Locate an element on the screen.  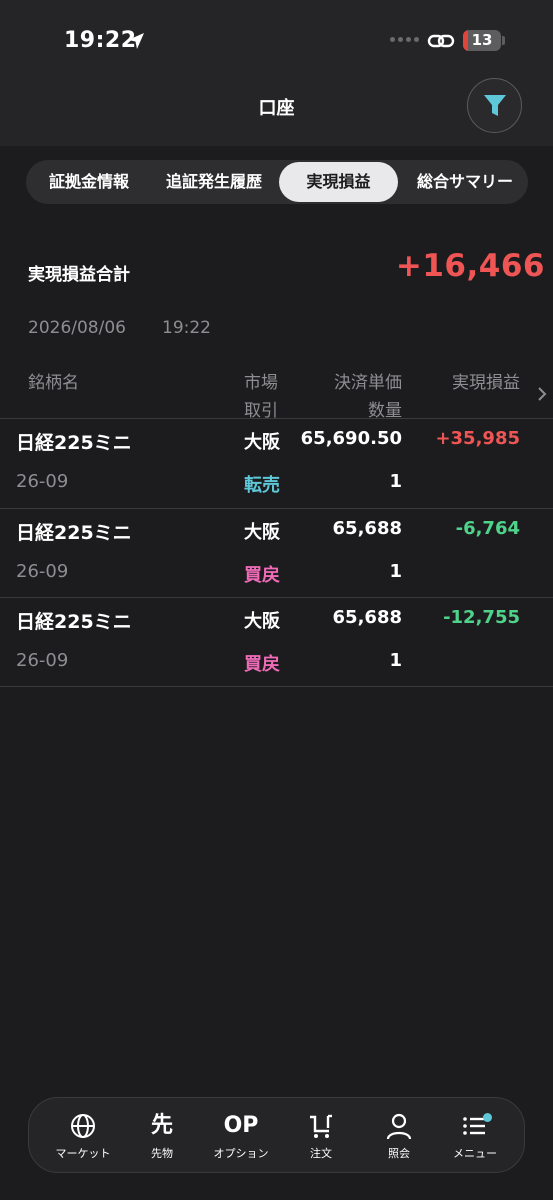
futures-icon: 先 is located at coordinates (161, 1125).